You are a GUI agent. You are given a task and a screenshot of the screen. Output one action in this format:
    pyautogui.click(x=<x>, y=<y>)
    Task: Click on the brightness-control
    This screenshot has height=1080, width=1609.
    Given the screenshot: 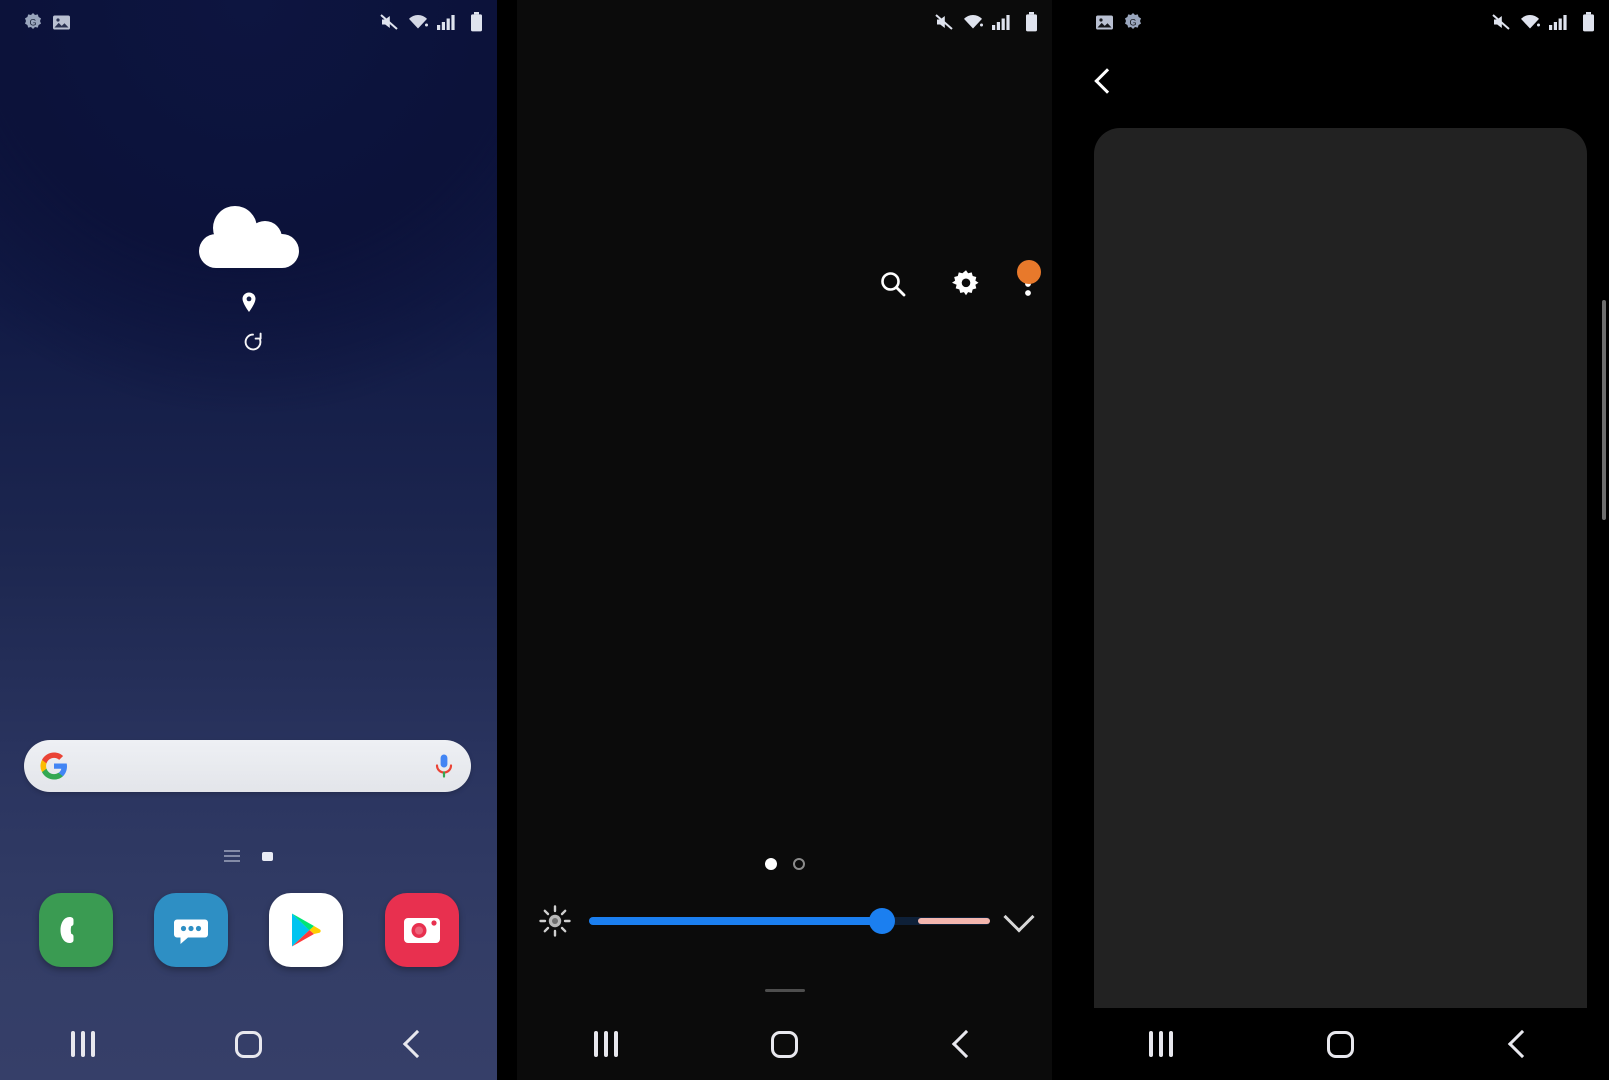 What is the action you would take?
    pyautogui.click(x=784, y=921)
    